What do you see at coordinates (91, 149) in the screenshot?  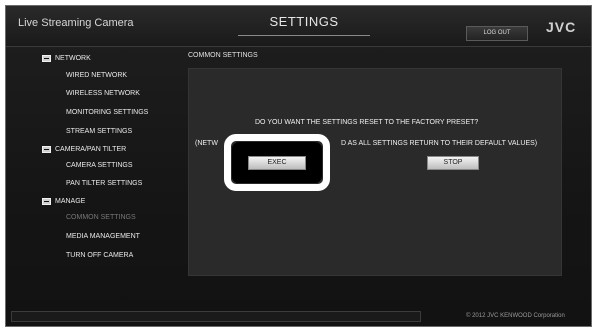 I see `sidebar-section-label: CAMERA/PAN TILTER` at bounding box center [91, 149].